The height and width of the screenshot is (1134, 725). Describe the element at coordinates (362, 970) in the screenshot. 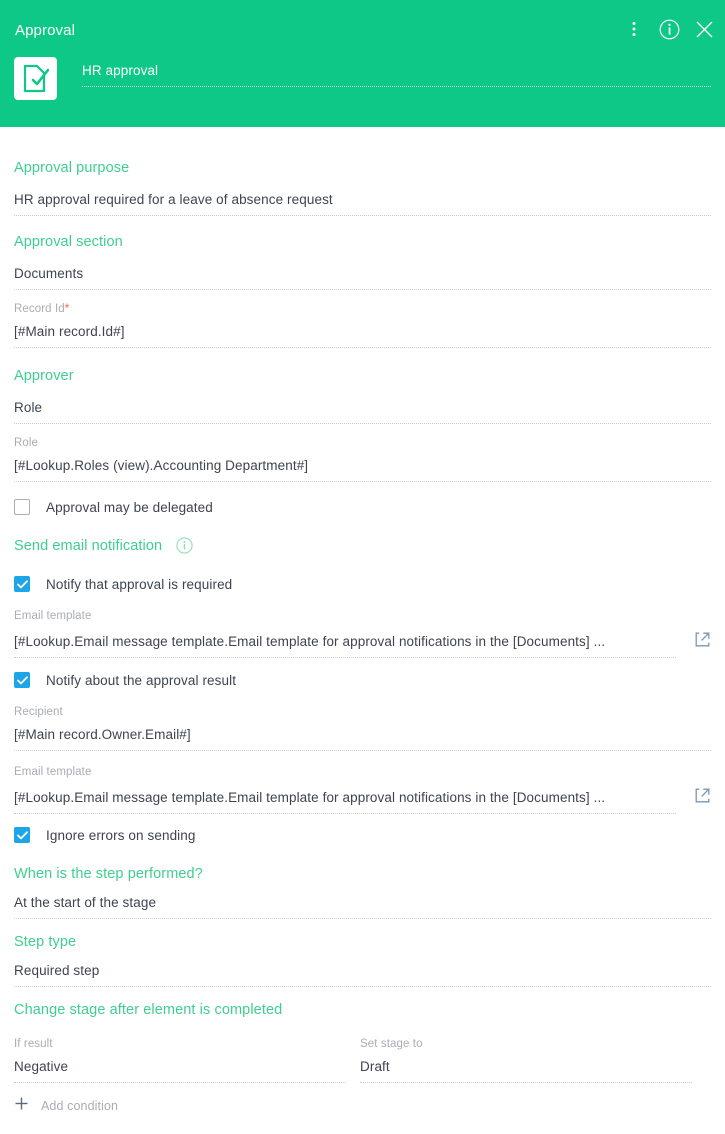

I see `step-type-value: Required step` at that location.